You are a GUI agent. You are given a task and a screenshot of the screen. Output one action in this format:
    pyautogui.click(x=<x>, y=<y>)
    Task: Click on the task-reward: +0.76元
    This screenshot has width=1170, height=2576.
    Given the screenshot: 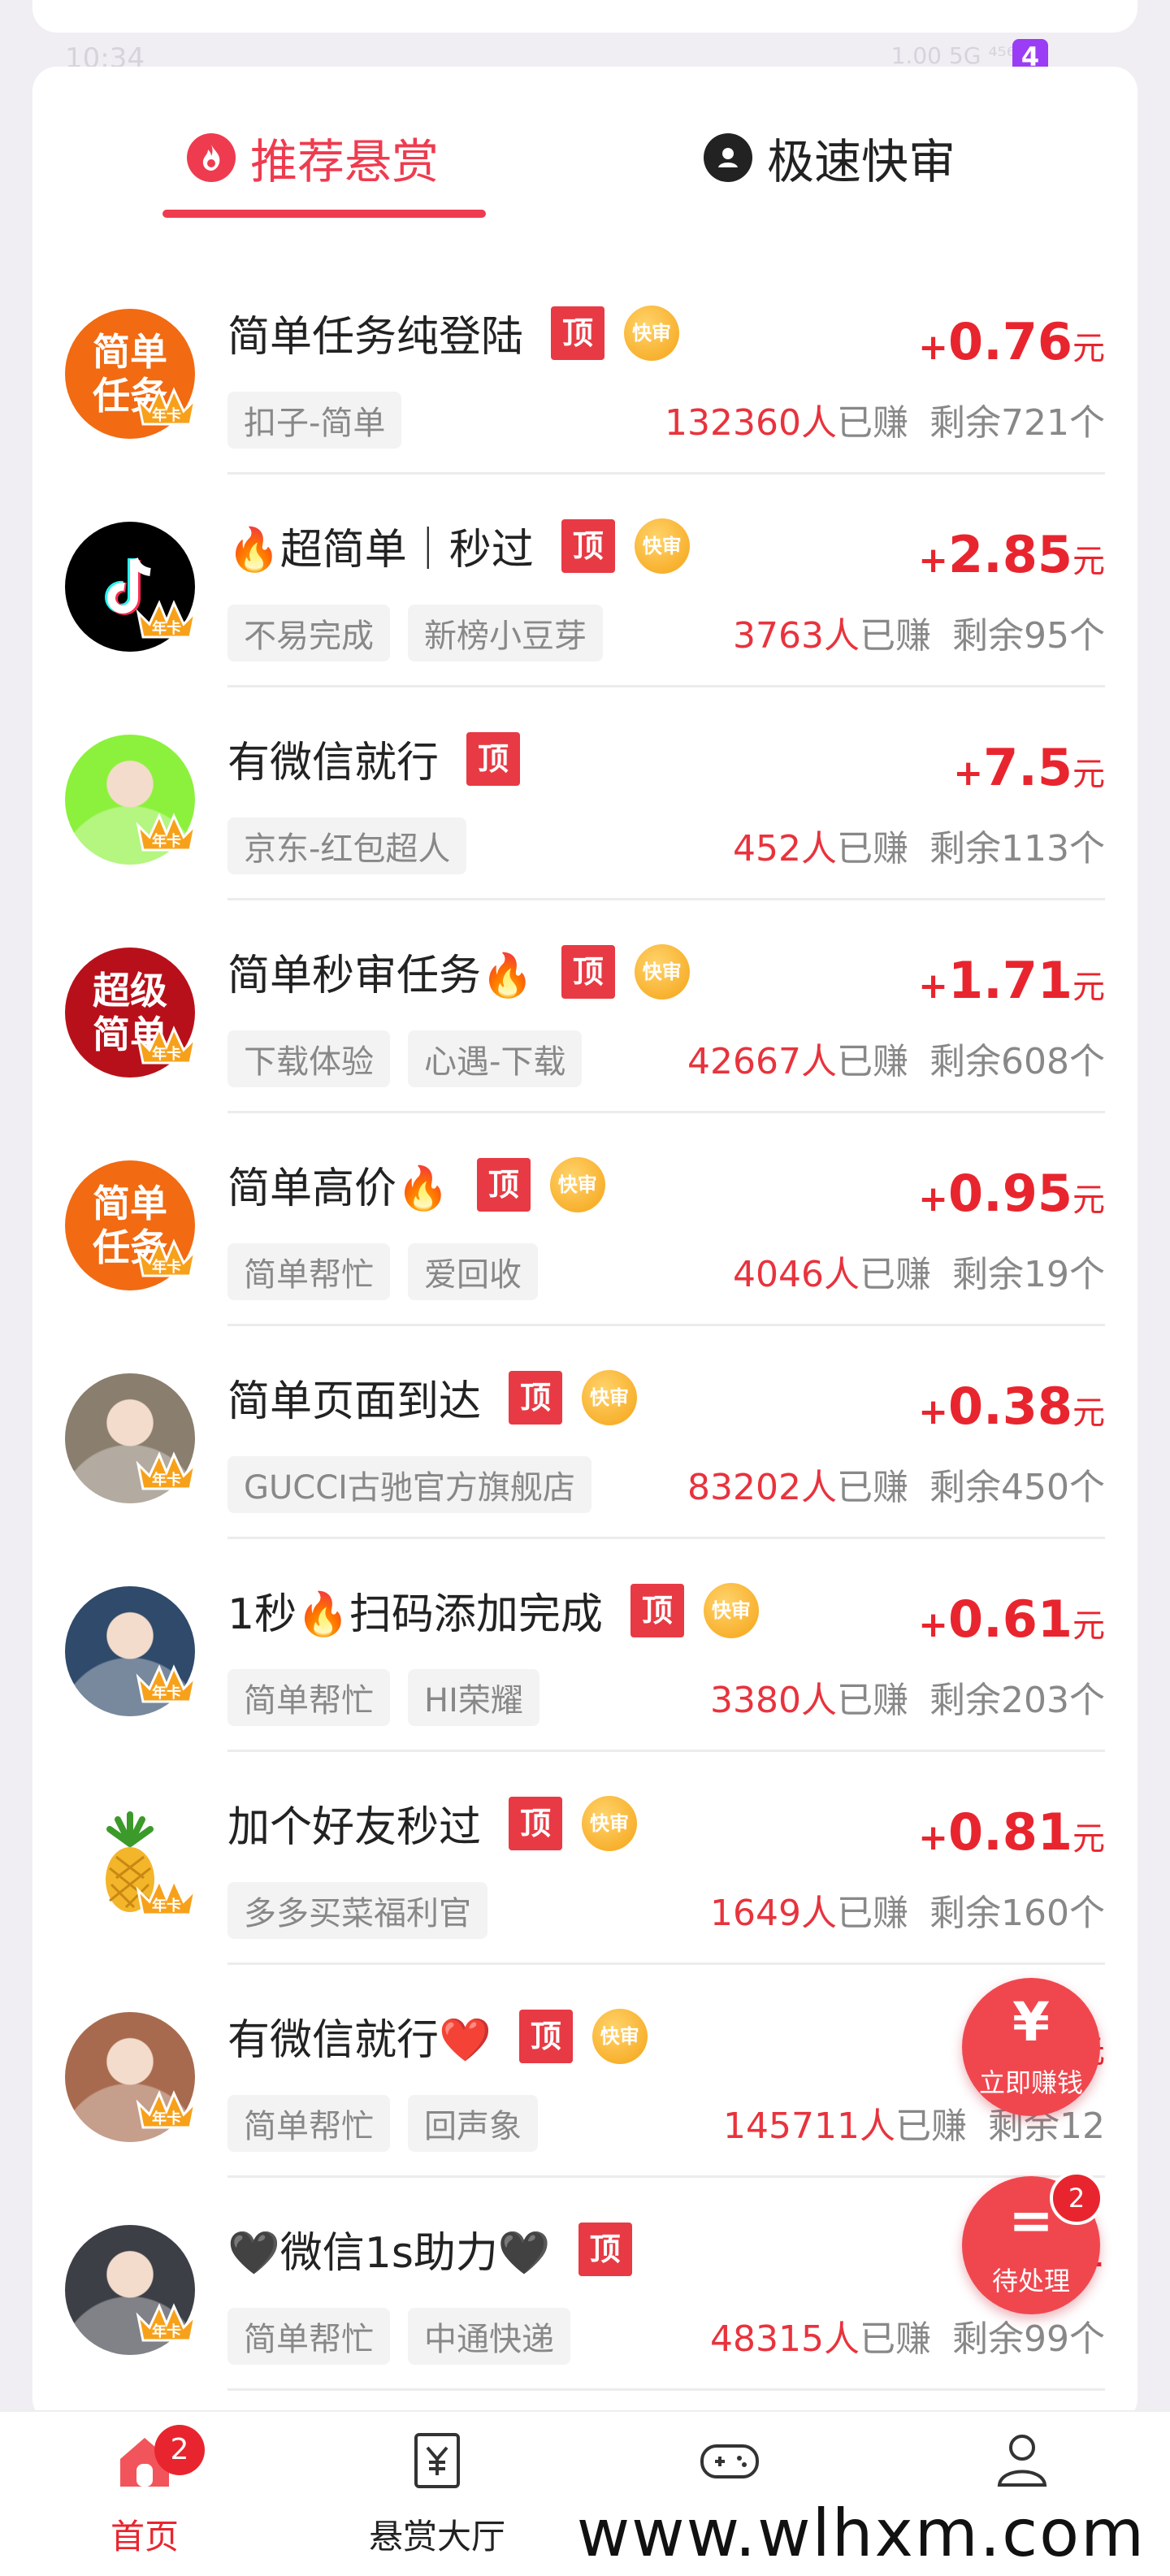 What is the action you would take?
    pyautogui.click(x=1011, y=341)
    